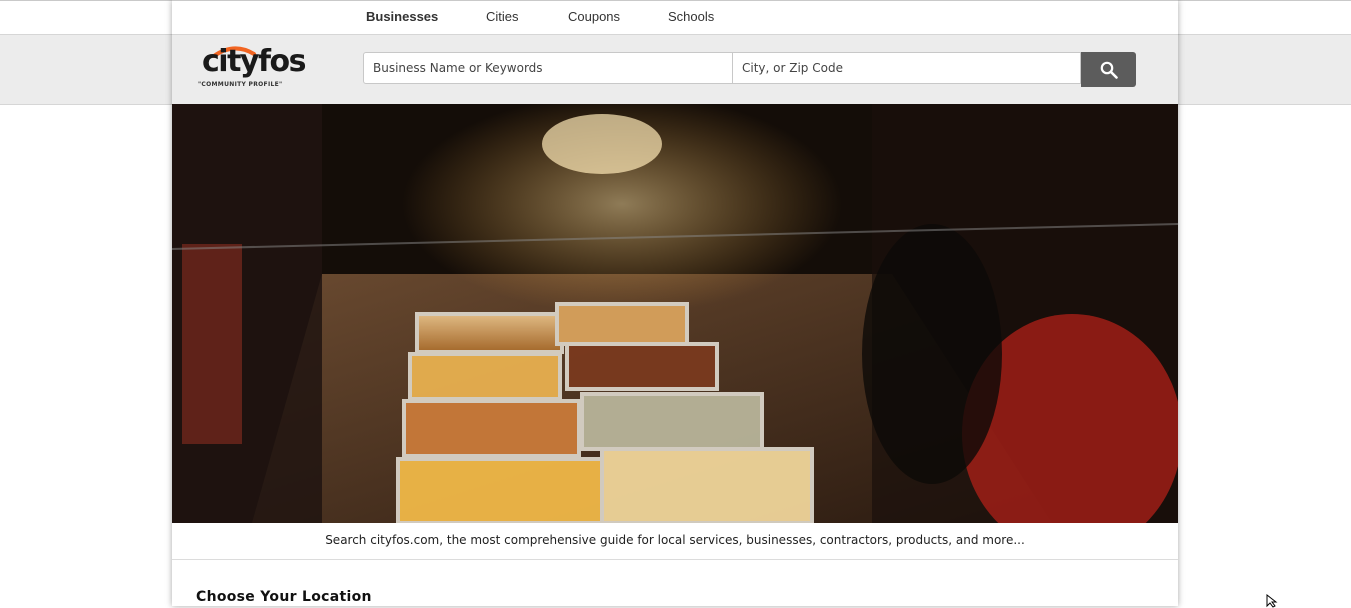  Describe the element at coordinates (548, 68) in the screenshot. I see `keyword-search-input` at that location.